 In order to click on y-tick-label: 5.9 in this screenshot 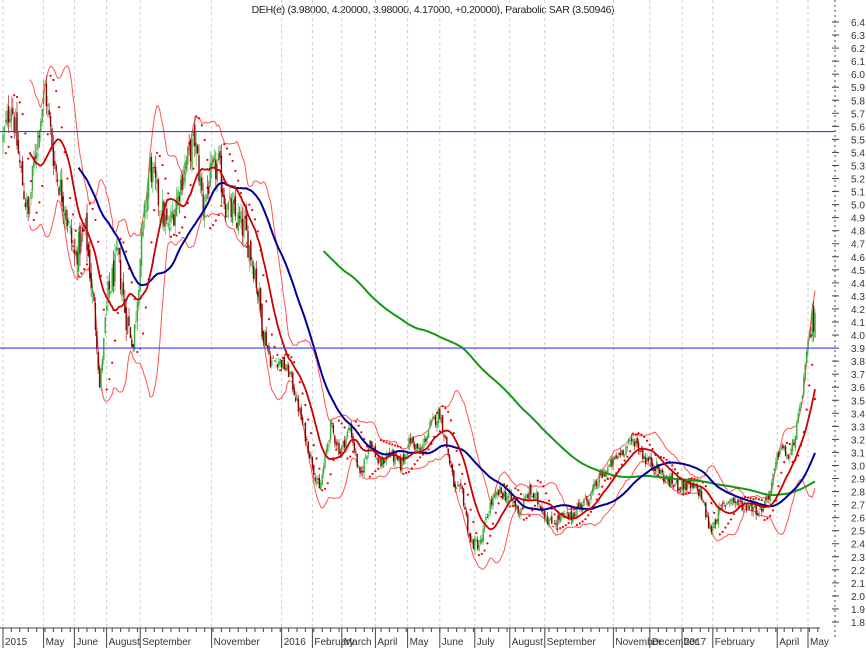, I will do `click(858, 88)`.